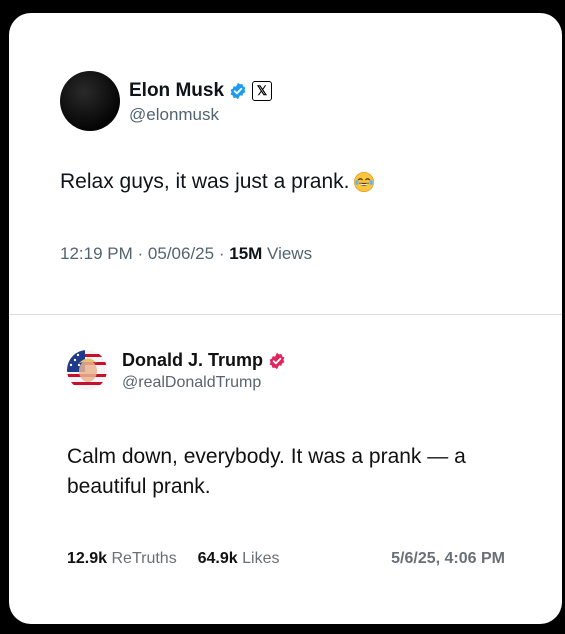  What do you see at coordinates (174, 115) in the screenshot?
I see `x-author-handle: @elonmusk` at bounding box center [174, 115].